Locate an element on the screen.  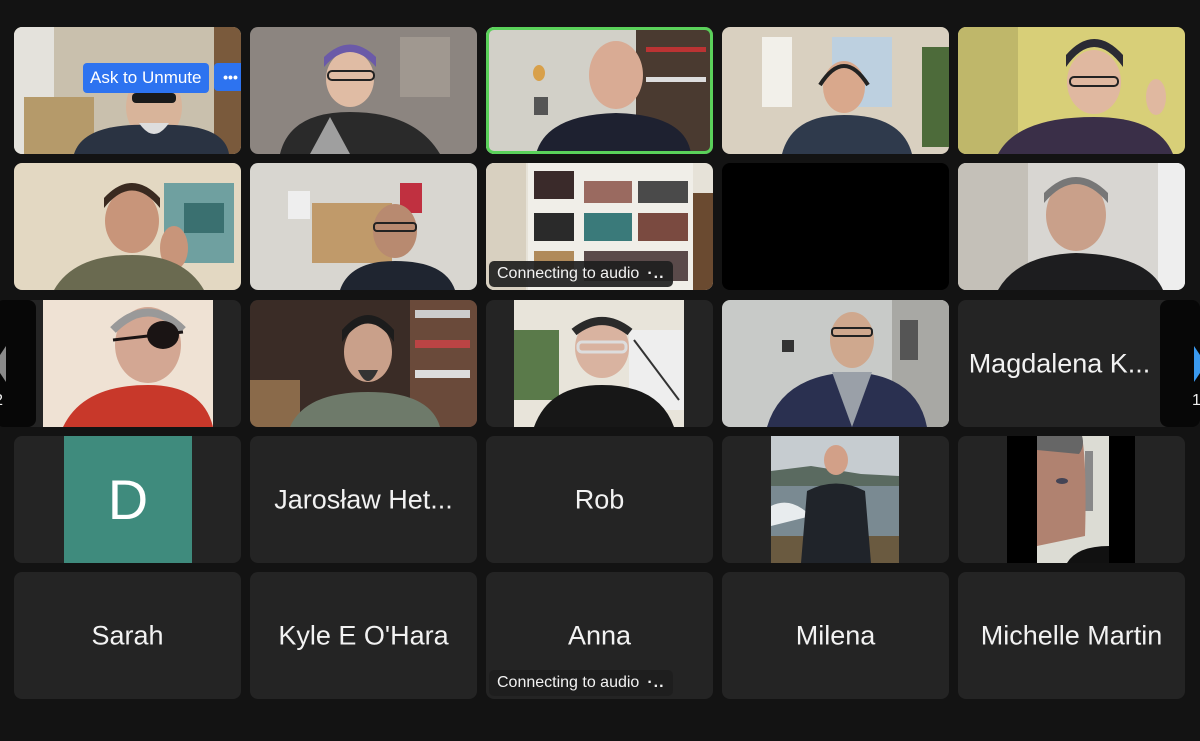
participant-name: Kyle E O'Hara is located at coordinates (363, 635).